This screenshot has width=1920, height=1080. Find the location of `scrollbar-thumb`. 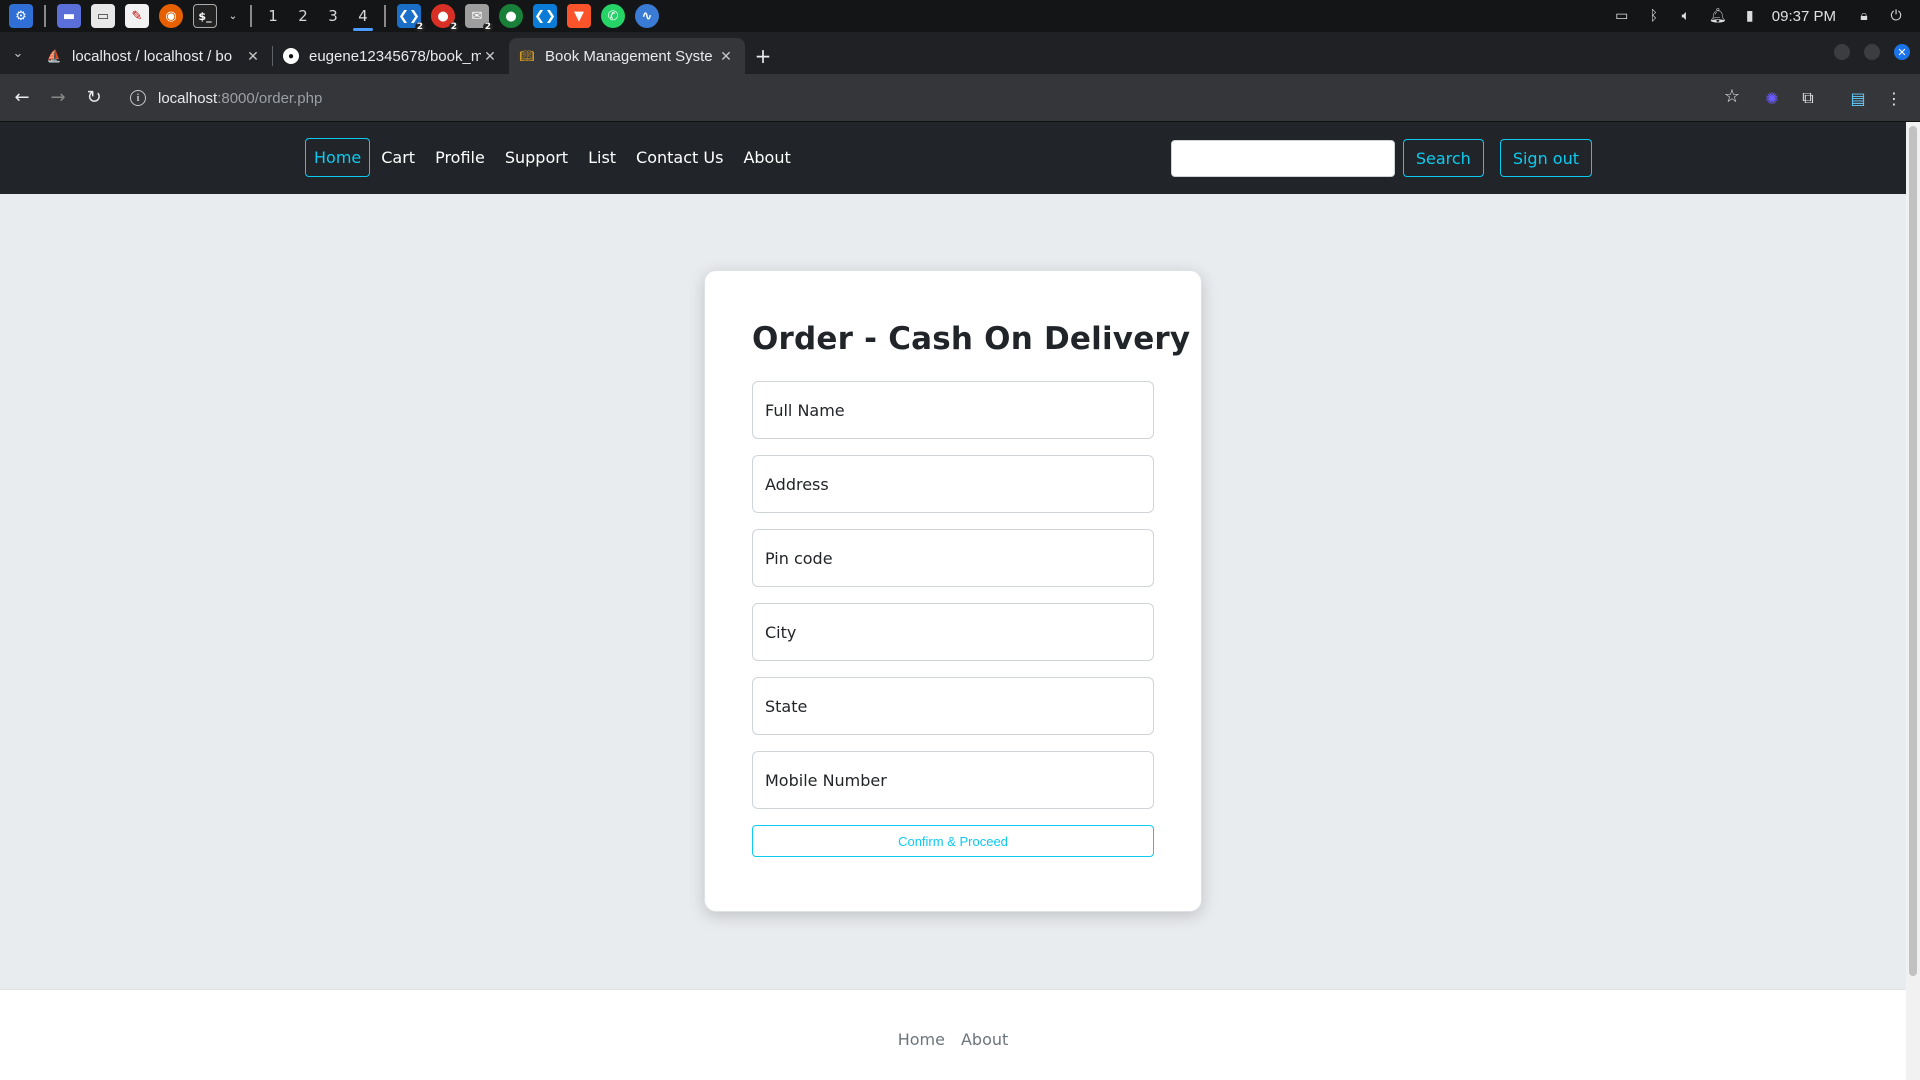

scrollbar-thumb is located at coordinates (1913, 551).